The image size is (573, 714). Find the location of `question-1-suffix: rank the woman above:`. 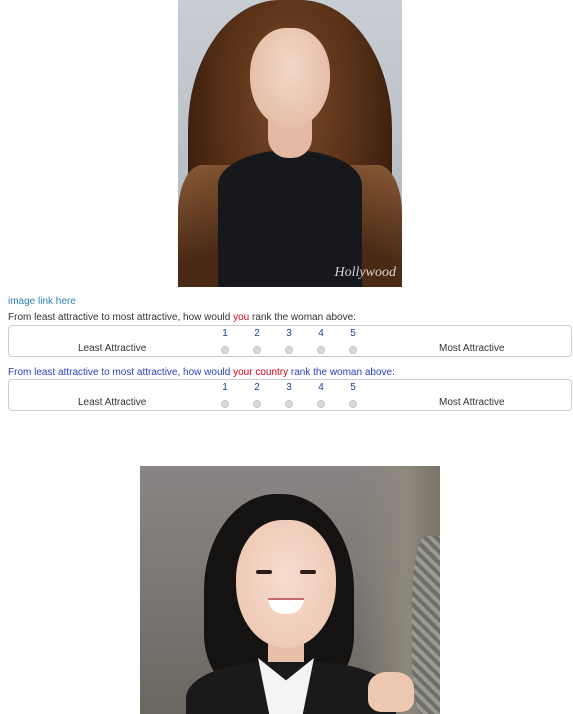

question-1-suffix: rank the woman above: is located at coordinates (302, 317).